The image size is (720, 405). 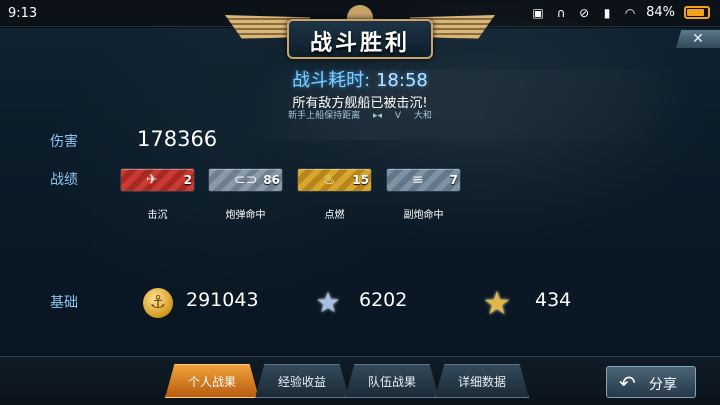 What do you see at coordinates (630, 12) in the screenshot?
I see `wifi-icon: ◠` at bounding box center [630, 12].